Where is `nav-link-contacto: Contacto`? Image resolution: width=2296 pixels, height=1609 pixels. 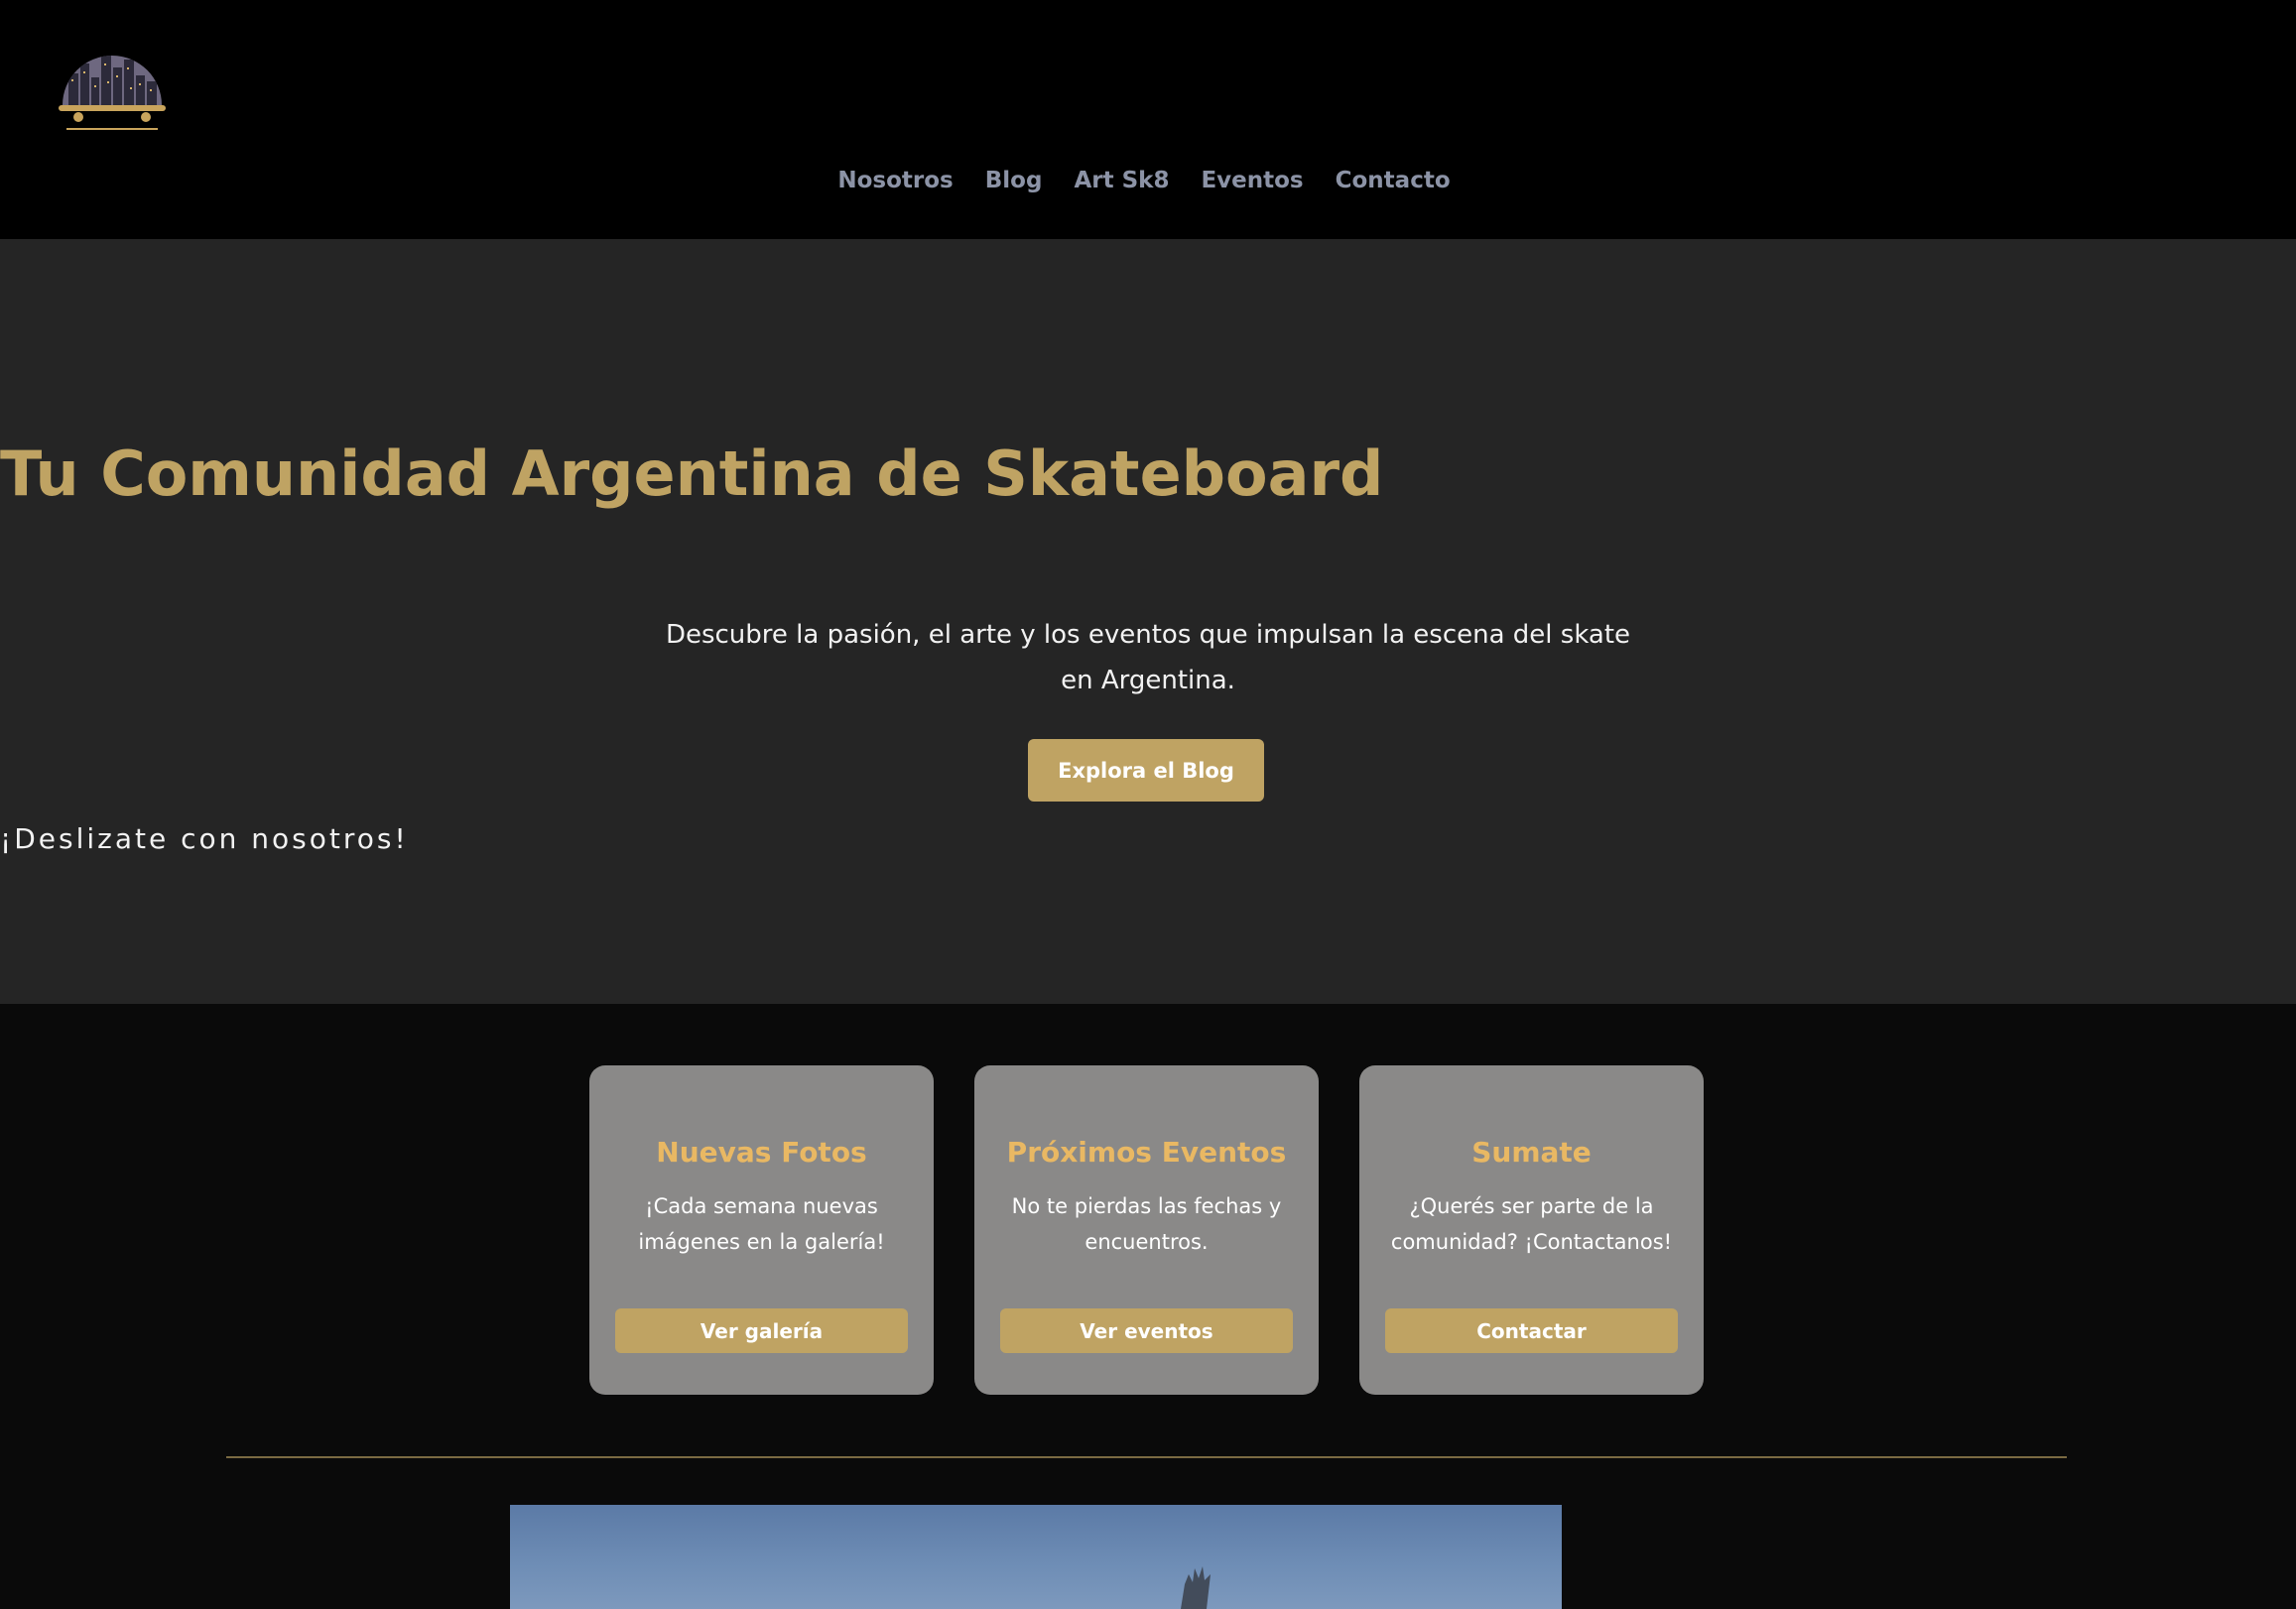
nav-link-contacto: Contacto is located at coordinates (1394, 180).